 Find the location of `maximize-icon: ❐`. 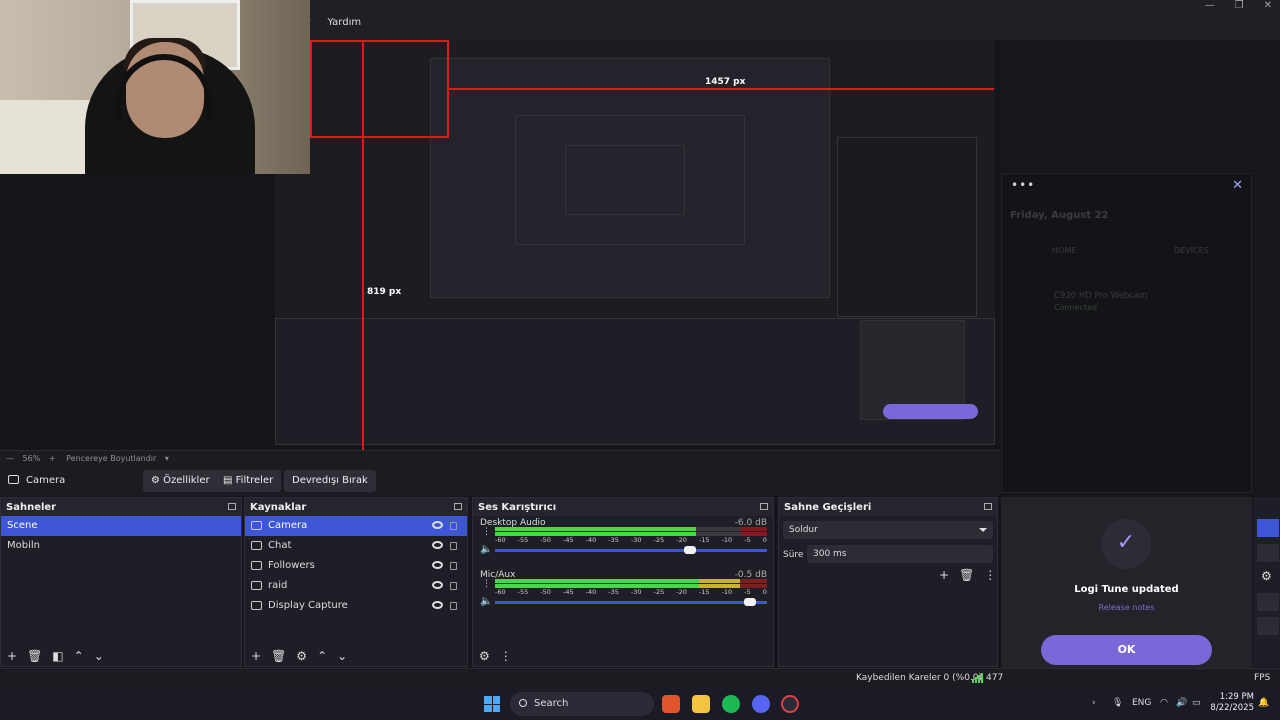

maximize-icon: ❐ is located at coordinates (1239, 7).